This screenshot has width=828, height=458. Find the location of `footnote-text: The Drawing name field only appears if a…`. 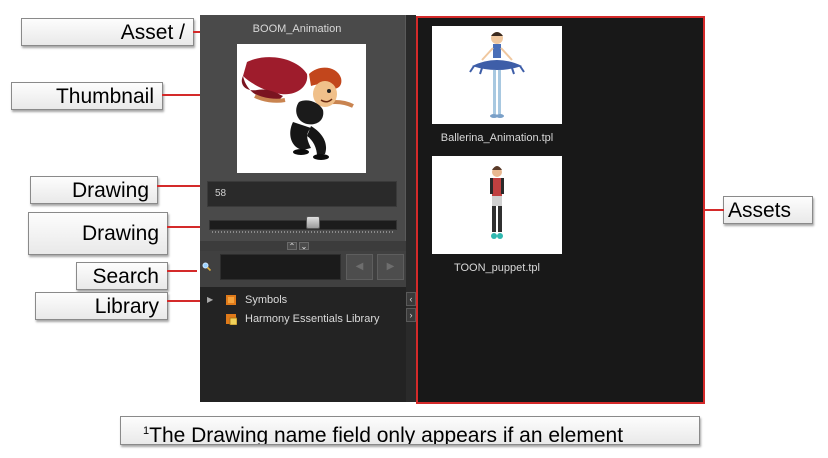

footnote-text: The Drawing name field only appears if a… is located at coordinates (386, 434).